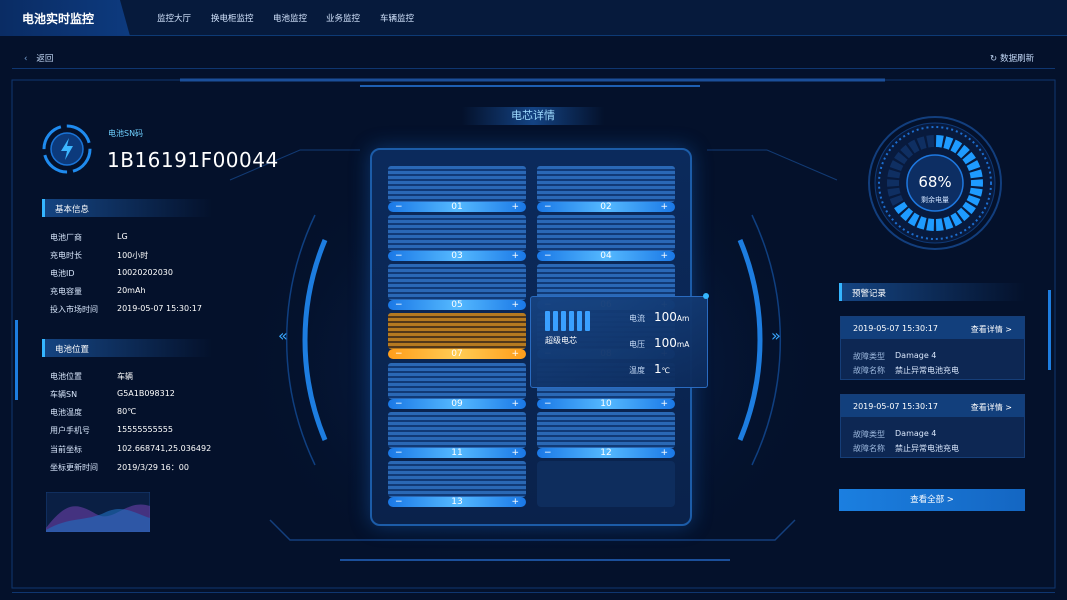 This screenshot has width=1067, height=600. What do you see at coordinates (1017, 59) in the screenshot?
I see `refresh-label: 数据刷新` at bounding box center [1017, 59].